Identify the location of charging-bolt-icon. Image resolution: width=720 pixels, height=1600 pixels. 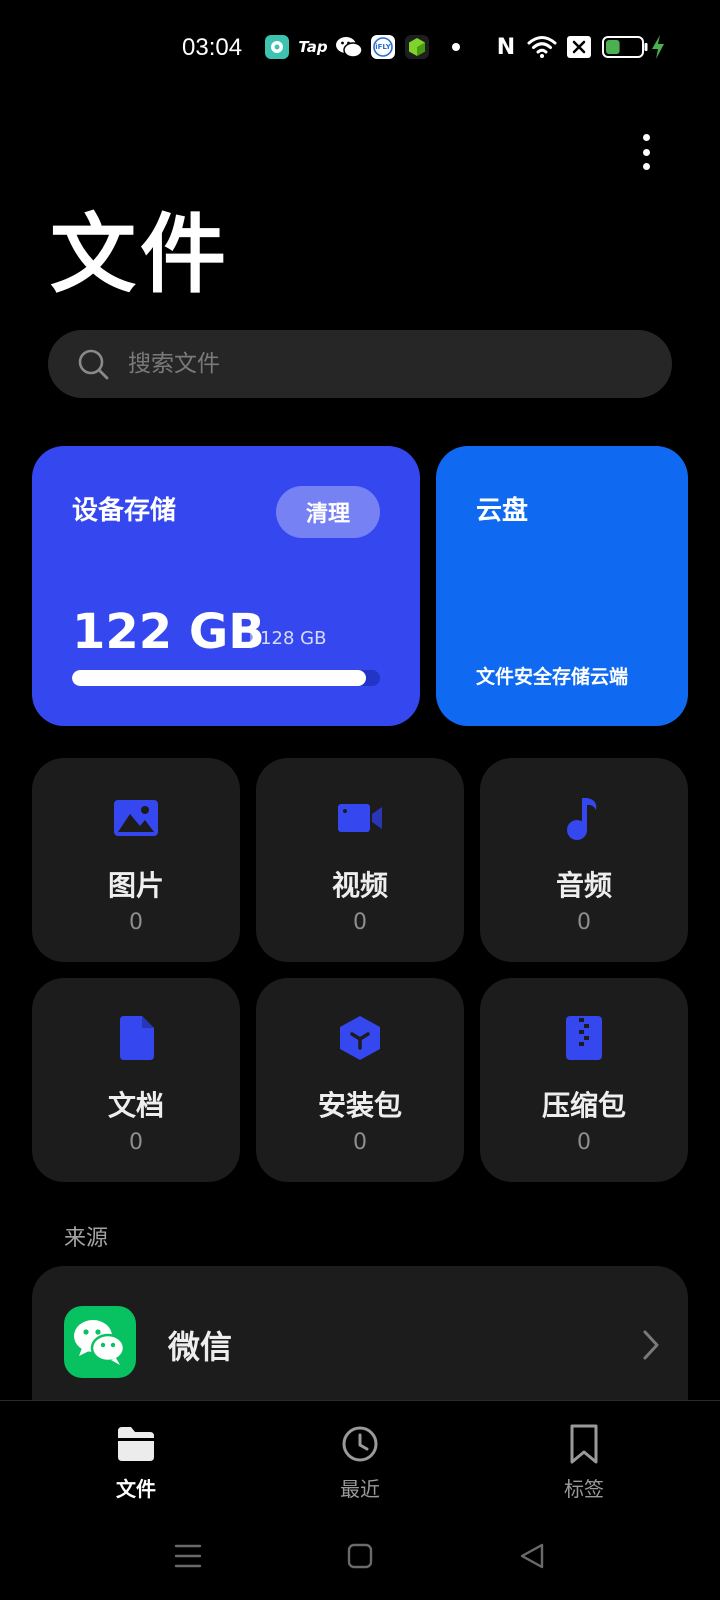
(658, 47).